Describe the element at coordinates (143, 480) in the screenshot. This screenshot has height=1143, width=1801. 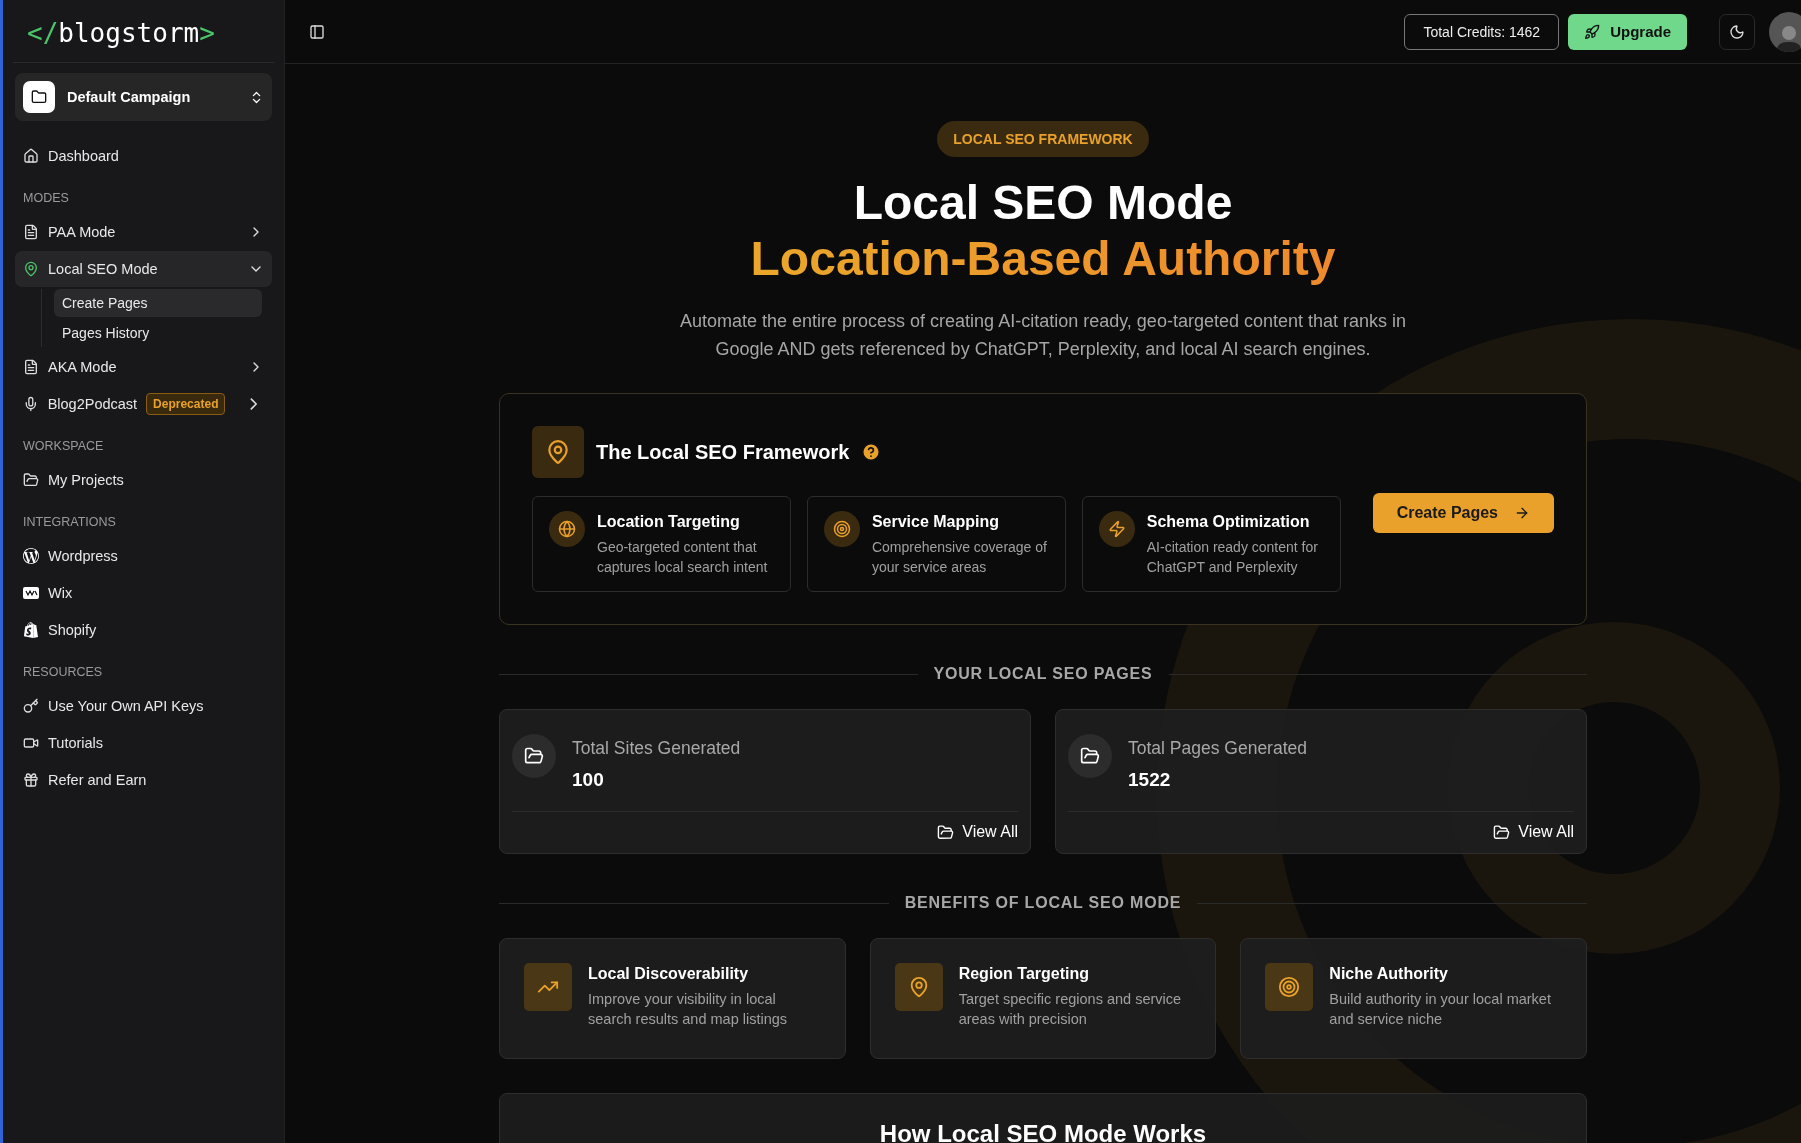
I see `nav-item: My Projects` at that location.